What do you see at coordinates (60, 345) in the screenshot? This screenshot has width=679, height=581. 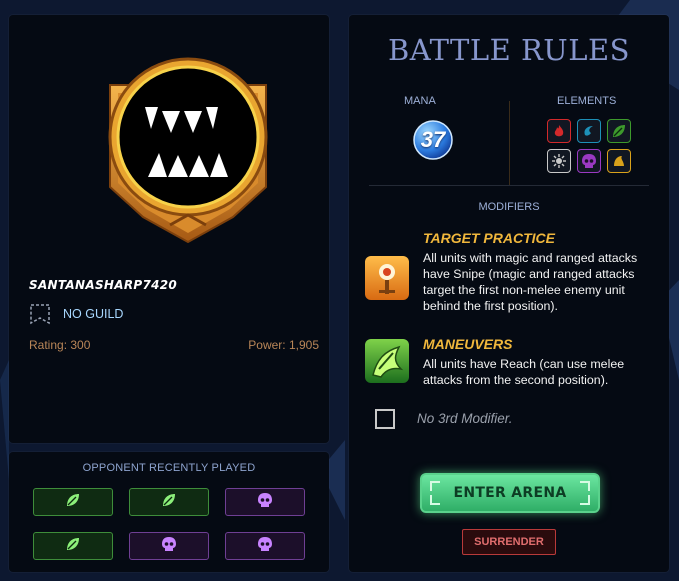 I see `player-rating: Rating: 300` at bounding box center [60, 345].